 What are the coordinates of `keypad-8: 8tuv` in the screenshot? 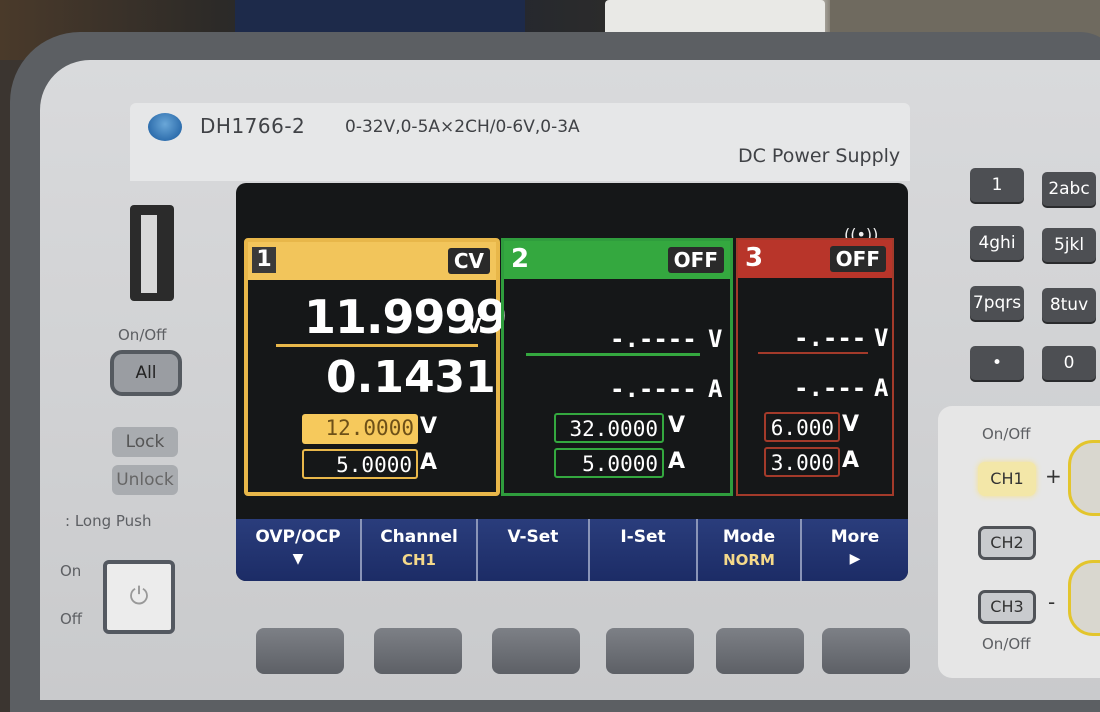 It's located at (1069, 305).